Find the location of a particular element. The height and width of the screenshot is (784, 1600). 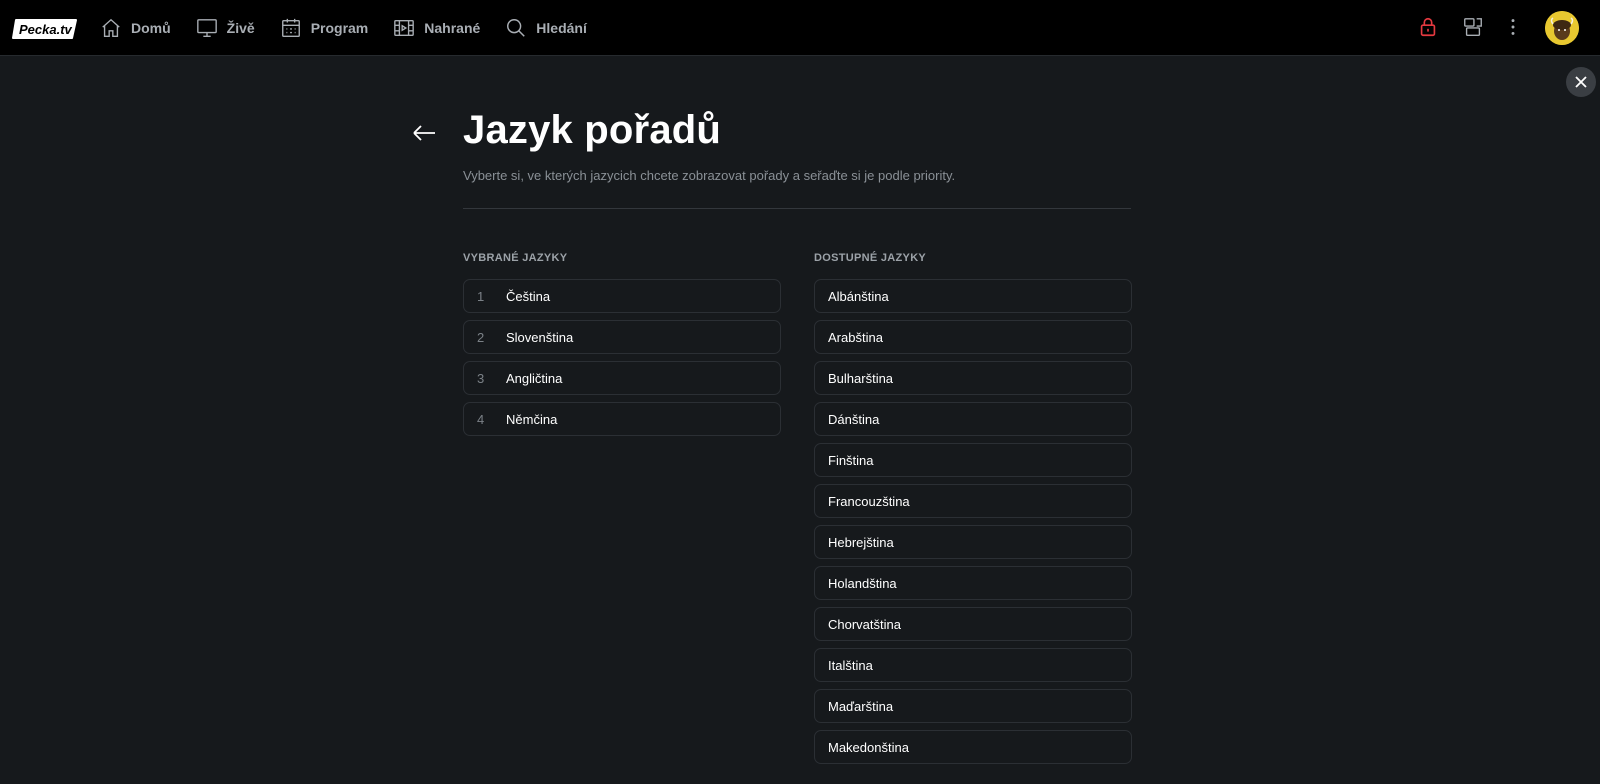

back-arrow-icon is located at coordinates (424, 133).